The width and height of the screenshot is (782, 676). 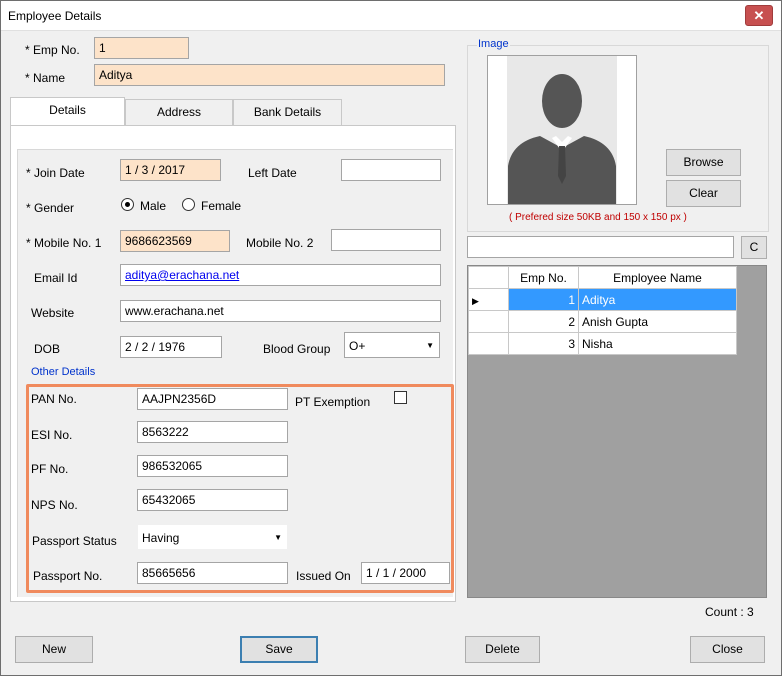 I want to click on left-date-label: Left Date, so click(x=272, y=173).